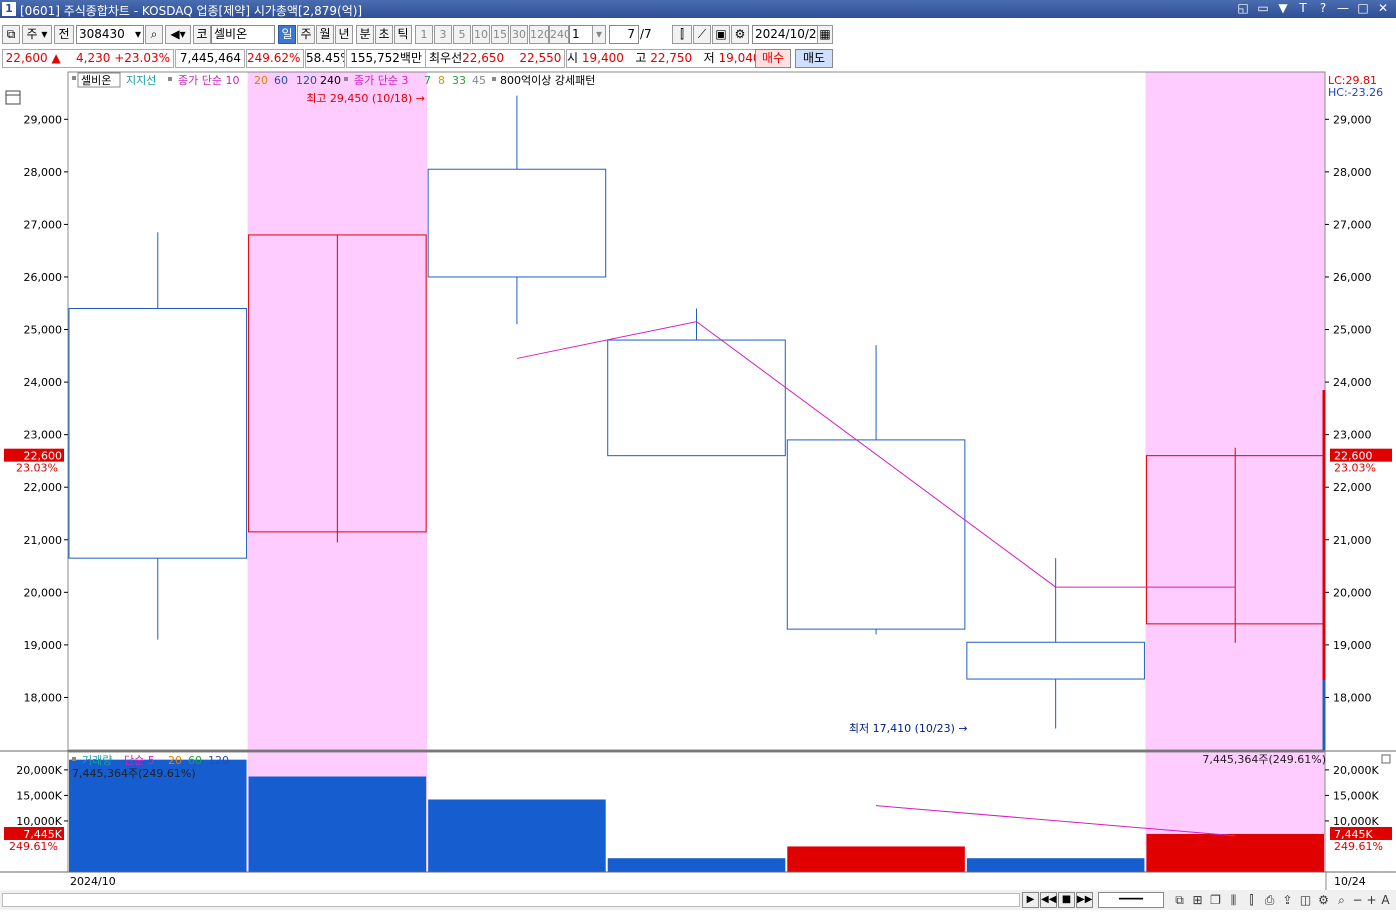 This screenshot has height=916, width=1396. What do you see at coordinates (1235, 852) in the screenshot?
I see `volume-bar` at bounding box center [1235, 852].